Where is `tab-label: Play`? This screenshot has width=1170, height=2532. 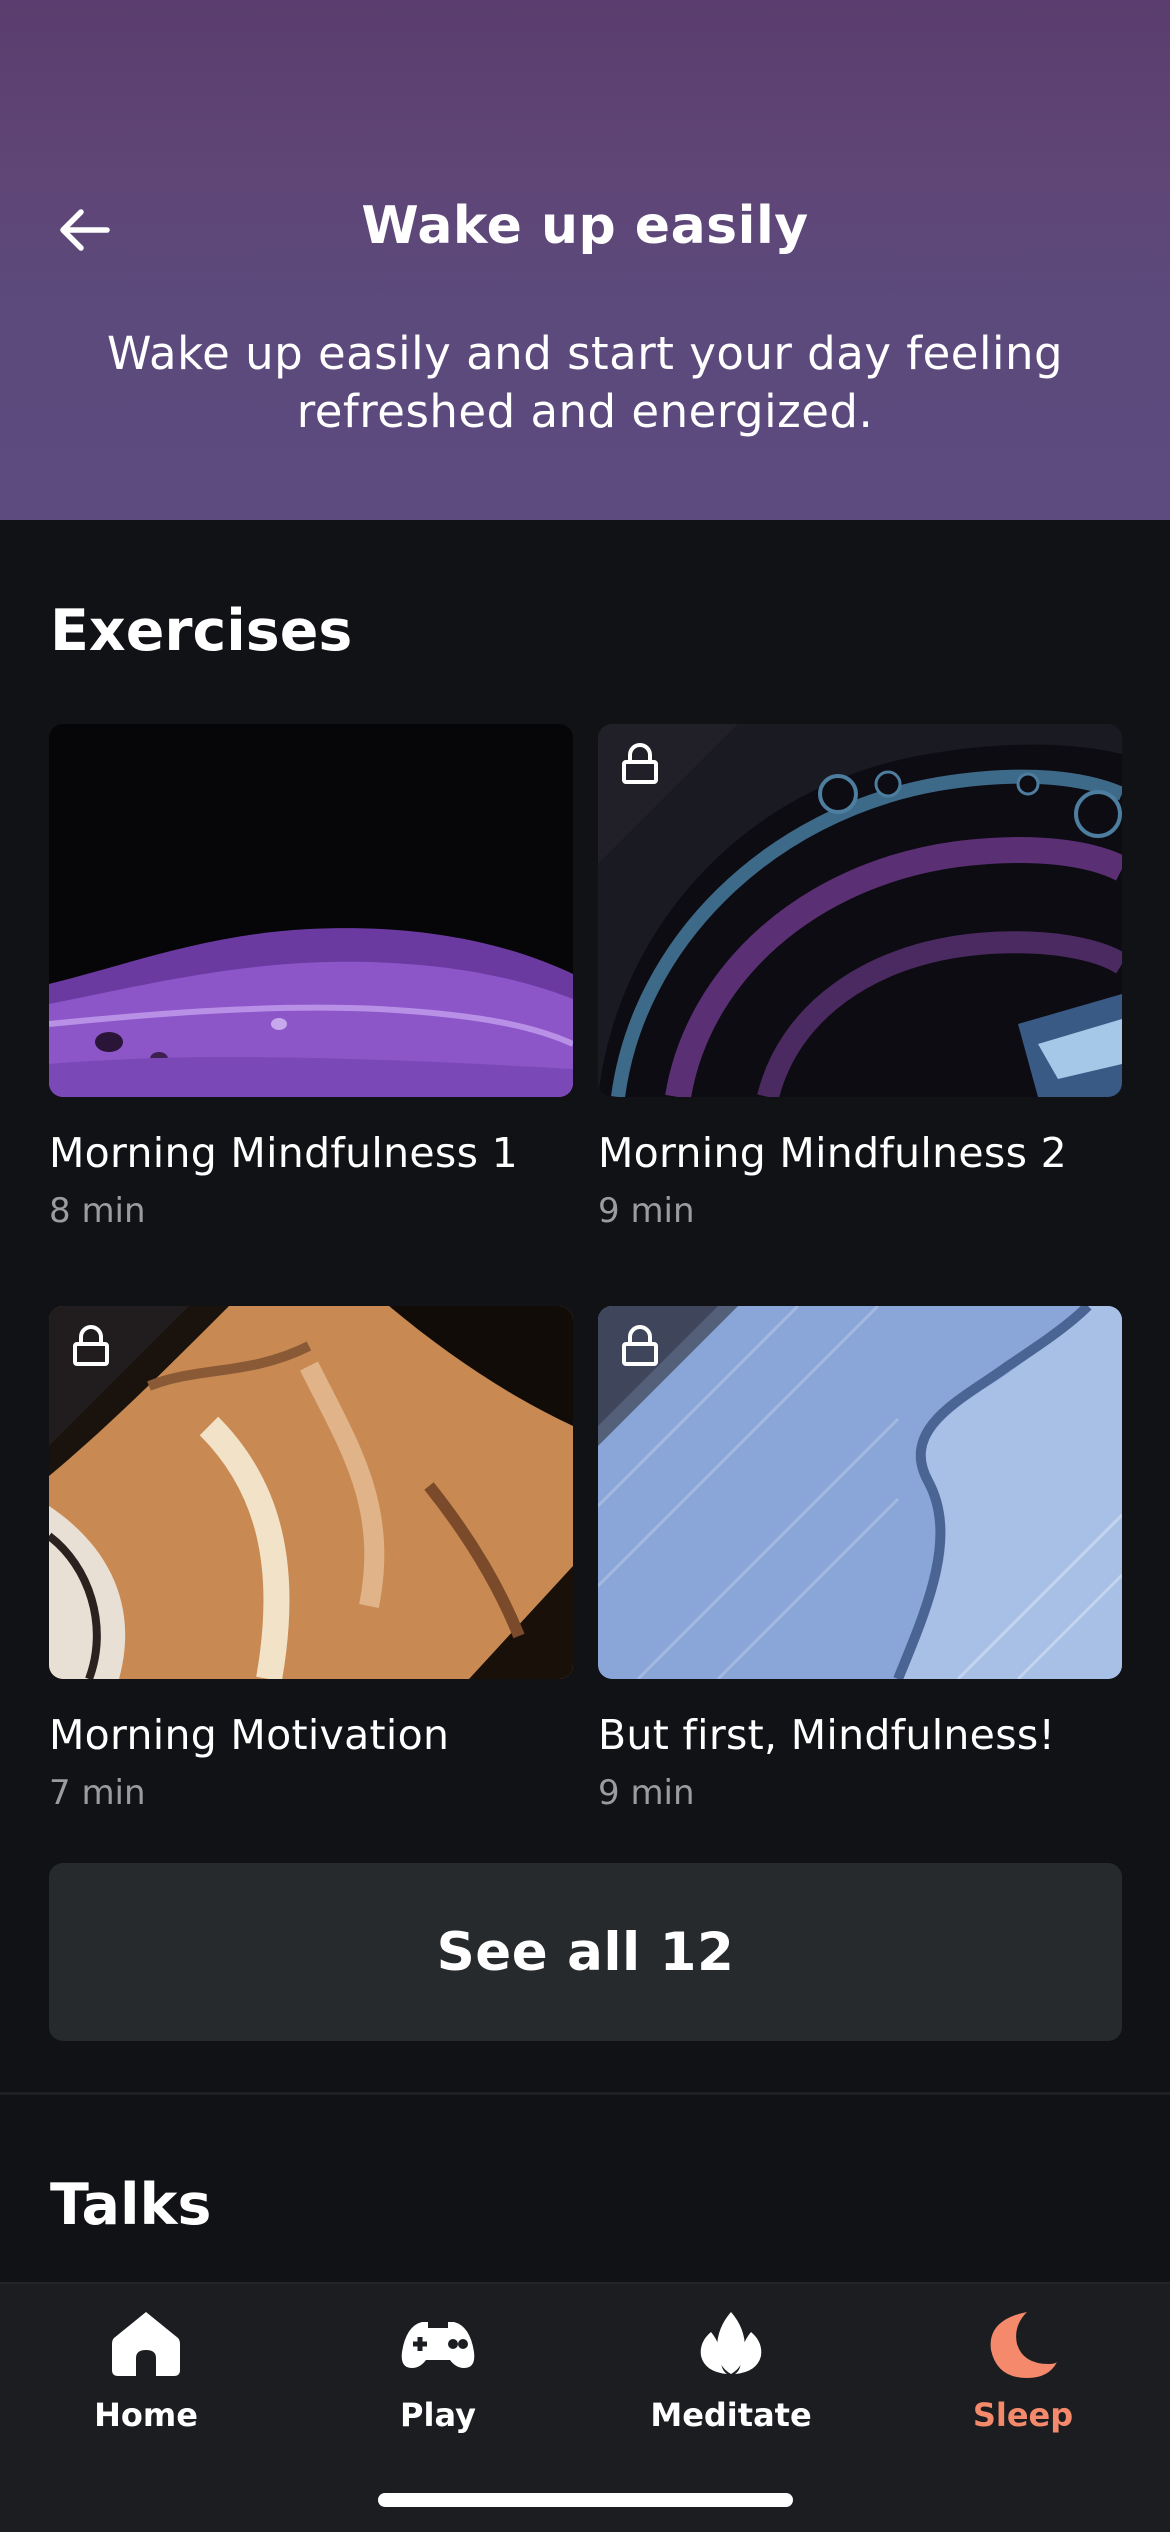
tab-label: Play is located at coordinates (438, 2415).